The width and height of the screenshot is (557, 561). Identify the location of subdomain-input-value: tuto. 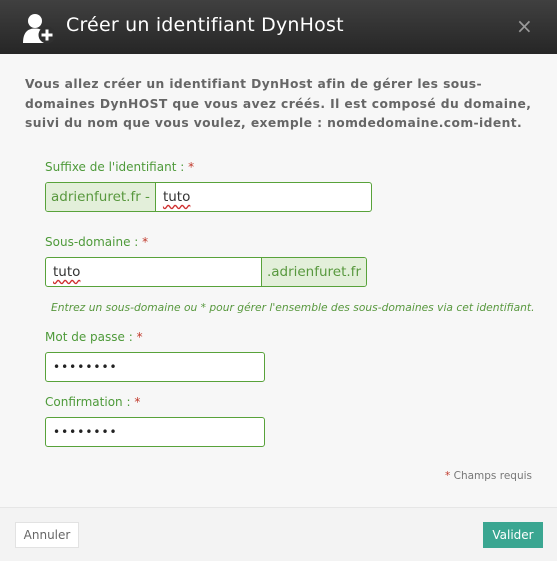
(67, 272).